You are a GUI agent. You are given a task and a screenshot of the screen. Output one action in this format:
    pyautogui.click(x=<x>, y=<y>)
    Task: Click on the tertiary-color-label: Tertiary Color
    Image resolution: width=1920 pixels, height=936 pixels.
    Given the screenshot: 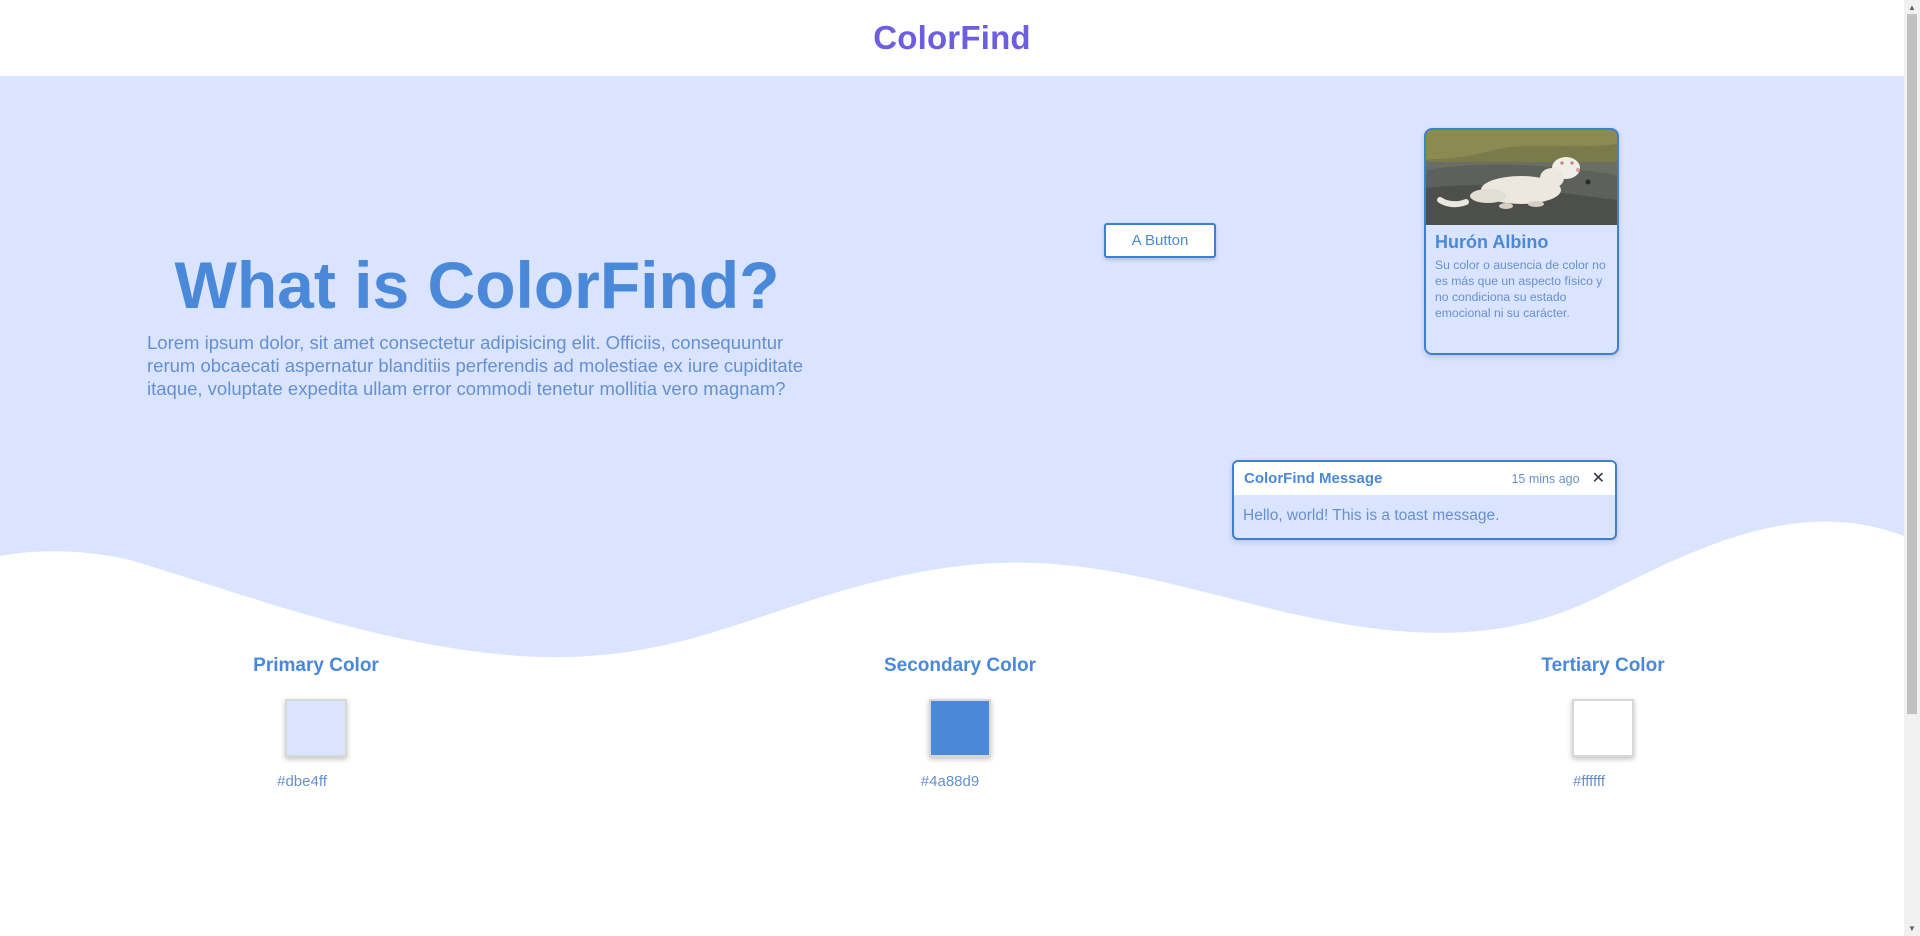 What is the action you would take?
    pyautogui.click(x=1603, y=665)
    